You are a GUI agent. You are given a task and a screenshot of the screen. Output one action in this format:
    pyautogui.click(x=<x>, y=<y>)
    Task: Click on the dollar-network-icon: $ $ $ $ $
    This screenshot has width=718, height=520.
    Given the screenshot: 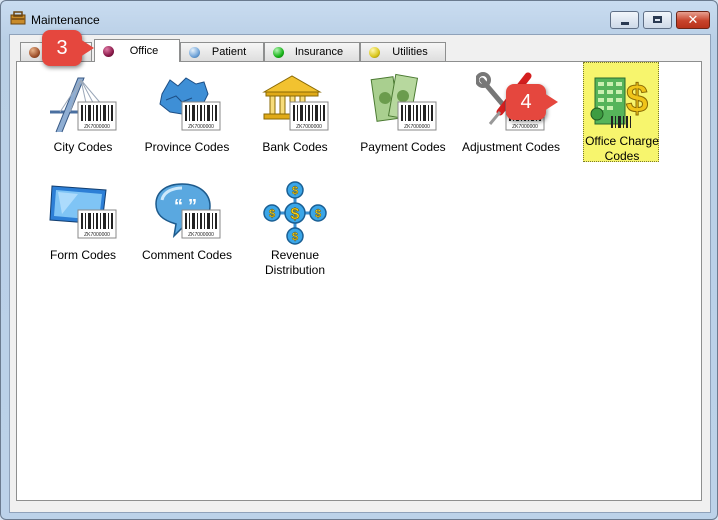 What is the action you would take?
    pyautogui.click(x=295, y=213)
    